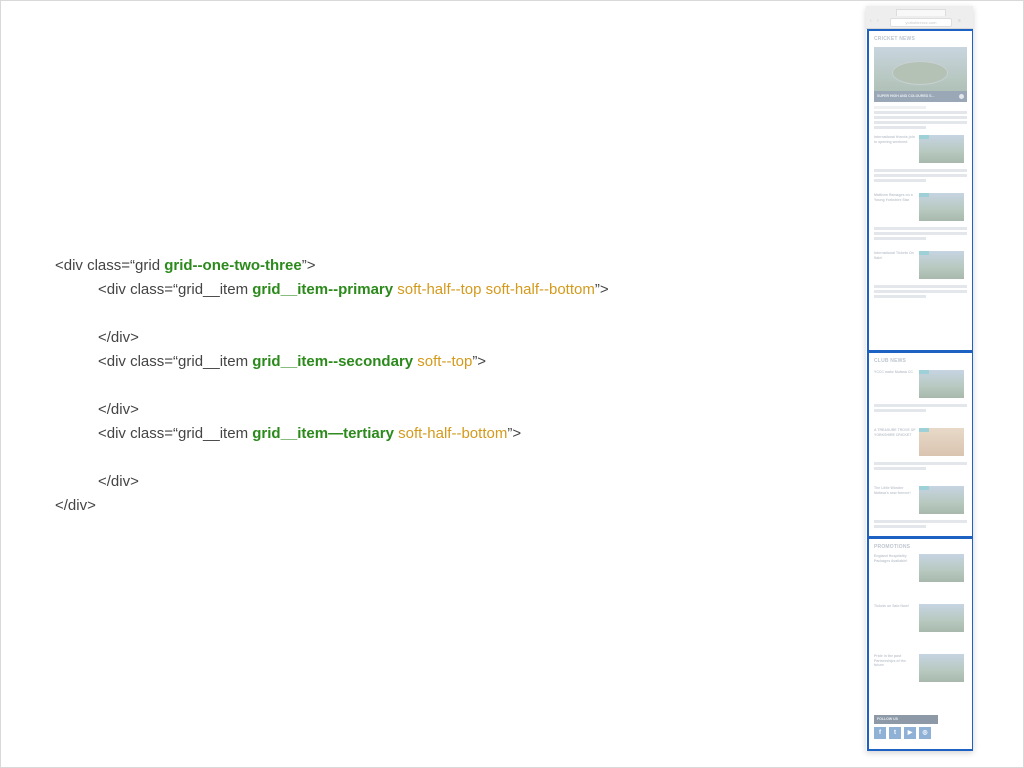 The height and width of the screenshot is (768, 1024). What do you see at coordinates (443, 361) in the screenshot?
I see `code-modifier-class: soft--top` at bounding box center [443, 361].